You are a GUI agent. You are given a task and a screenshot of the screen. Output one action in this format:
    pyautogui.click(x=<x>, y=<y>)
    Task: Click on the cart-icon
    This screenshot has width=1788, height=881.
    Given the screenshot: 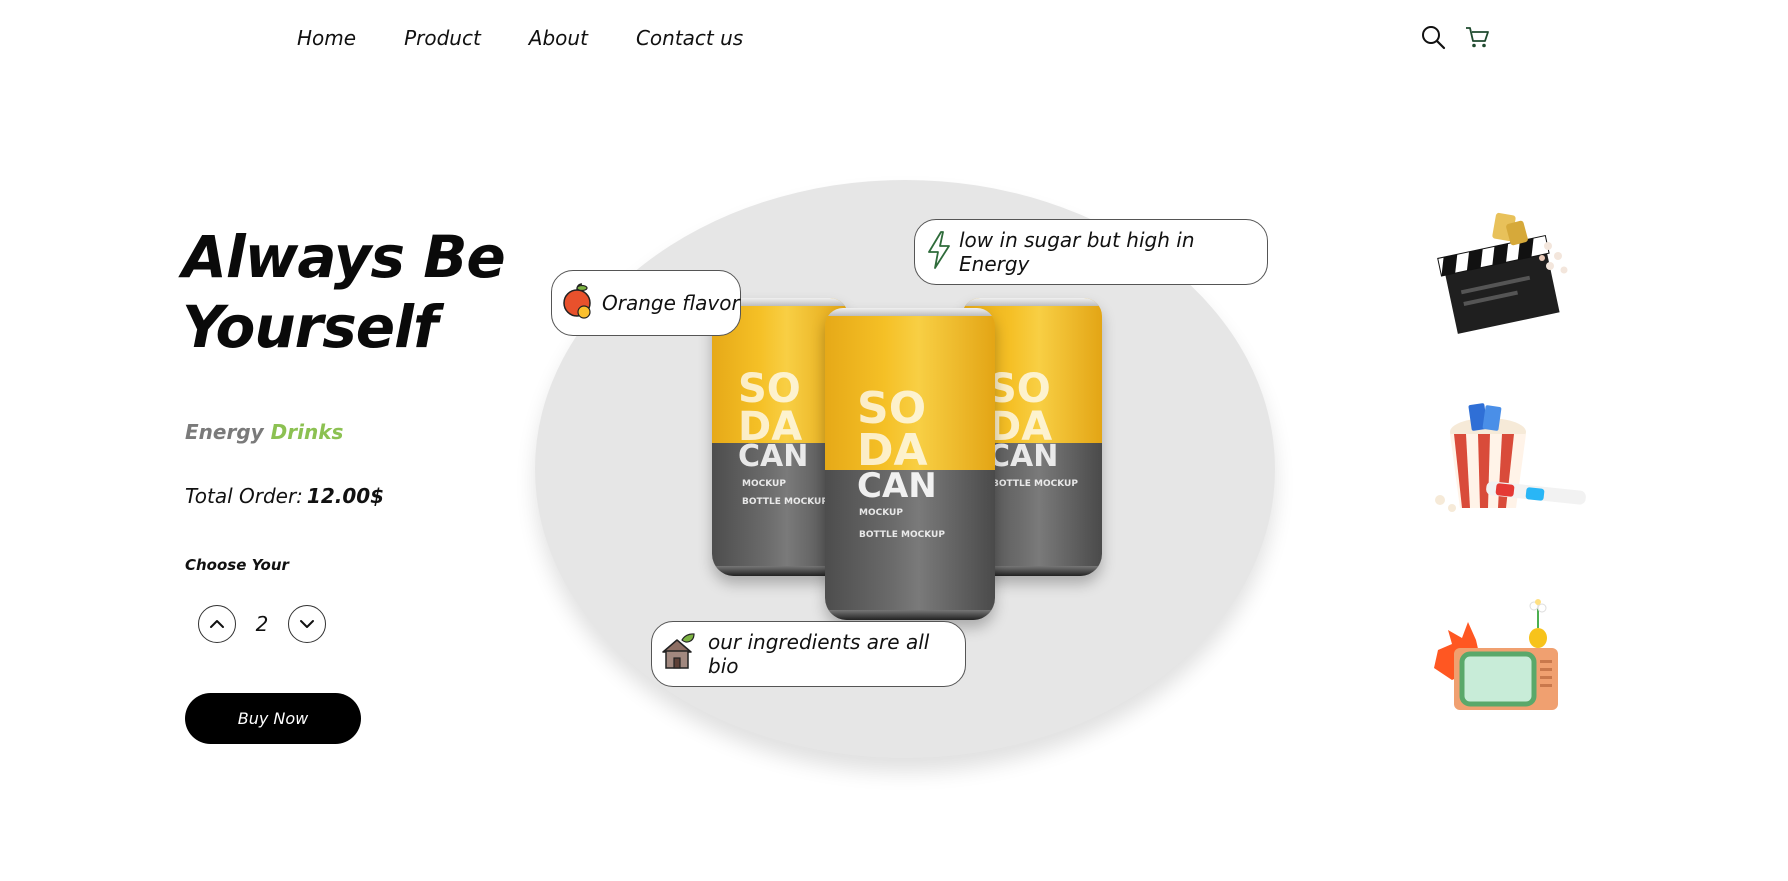 What is the action you would take?
    pyautogui.click(x=1477, y=37)
    